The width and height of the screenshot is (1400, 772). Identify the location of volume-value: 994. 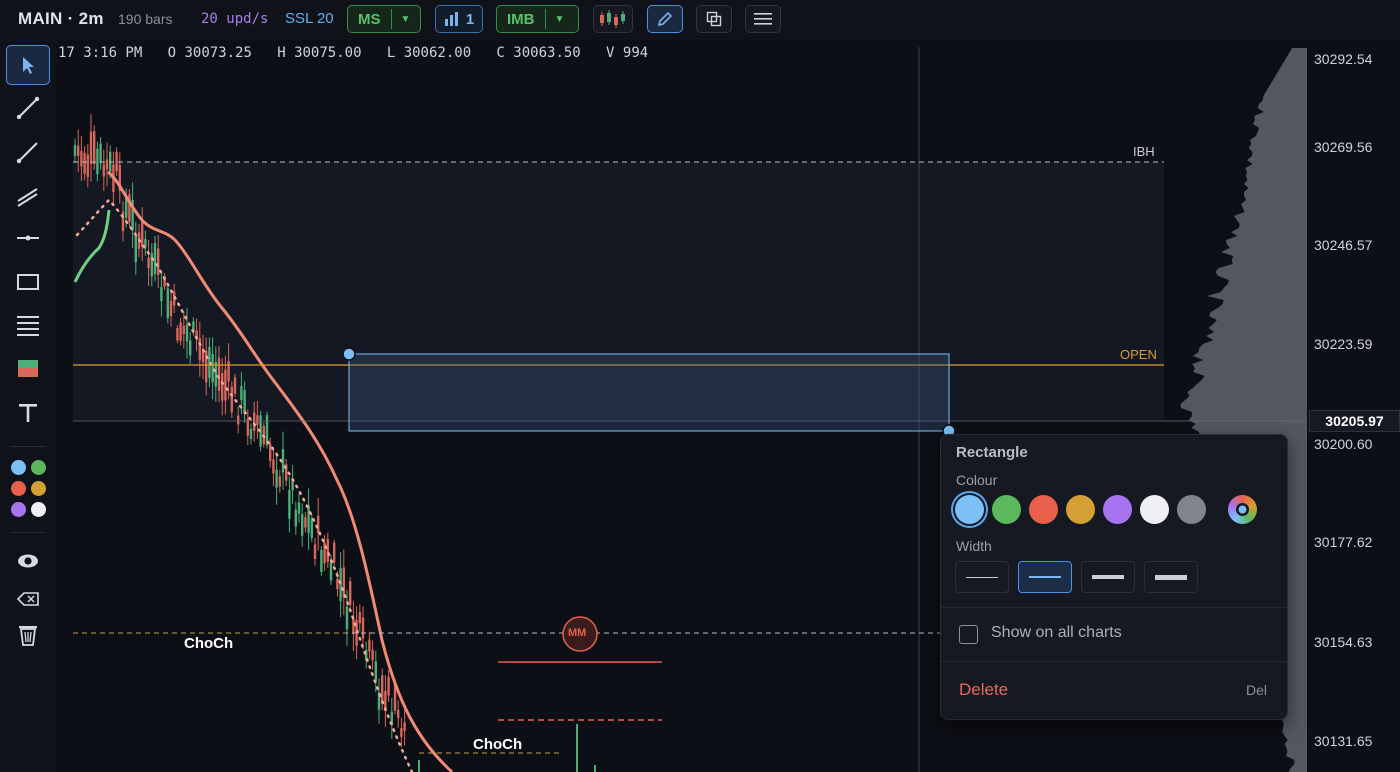
(635, 53).